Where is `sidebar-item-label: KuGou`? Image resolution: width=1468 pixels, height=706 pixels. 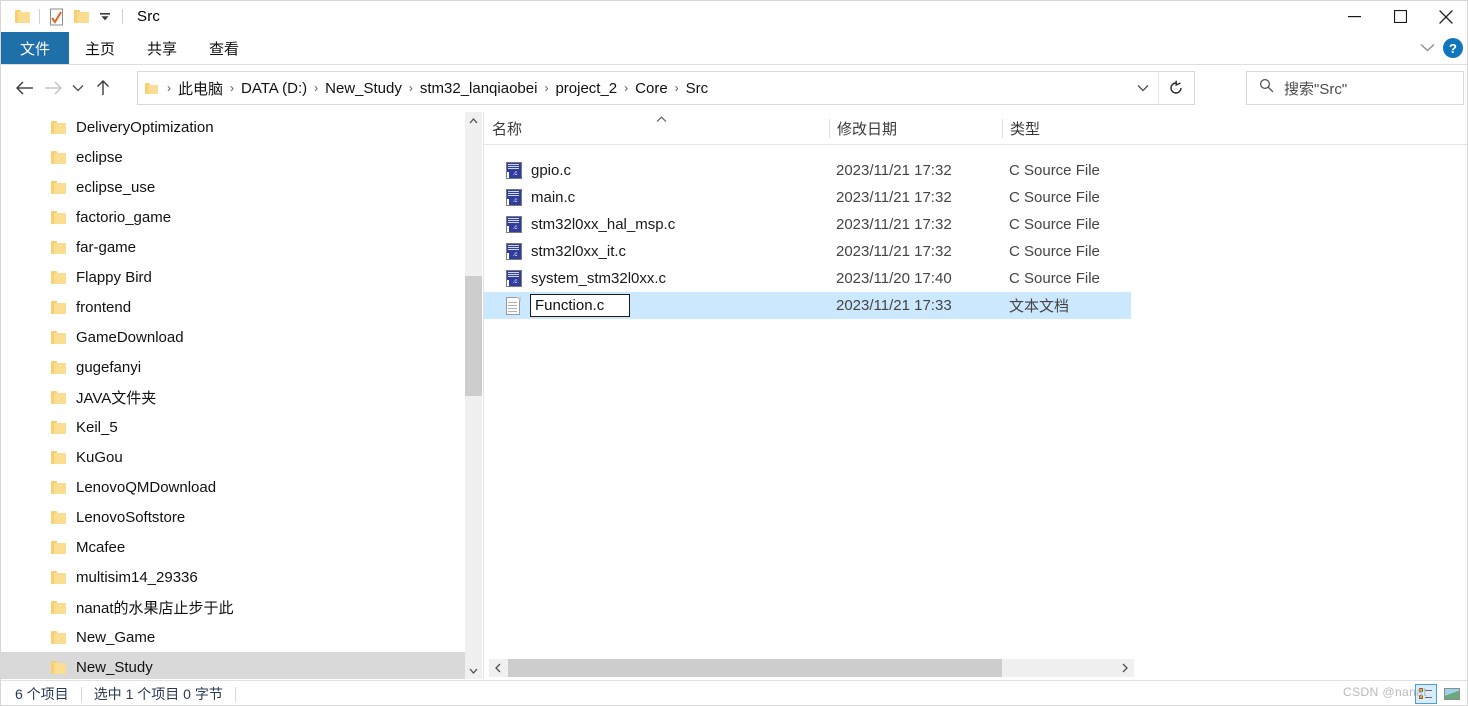 sidebar-item-label: KuGou is located at coordinates (99, 457).